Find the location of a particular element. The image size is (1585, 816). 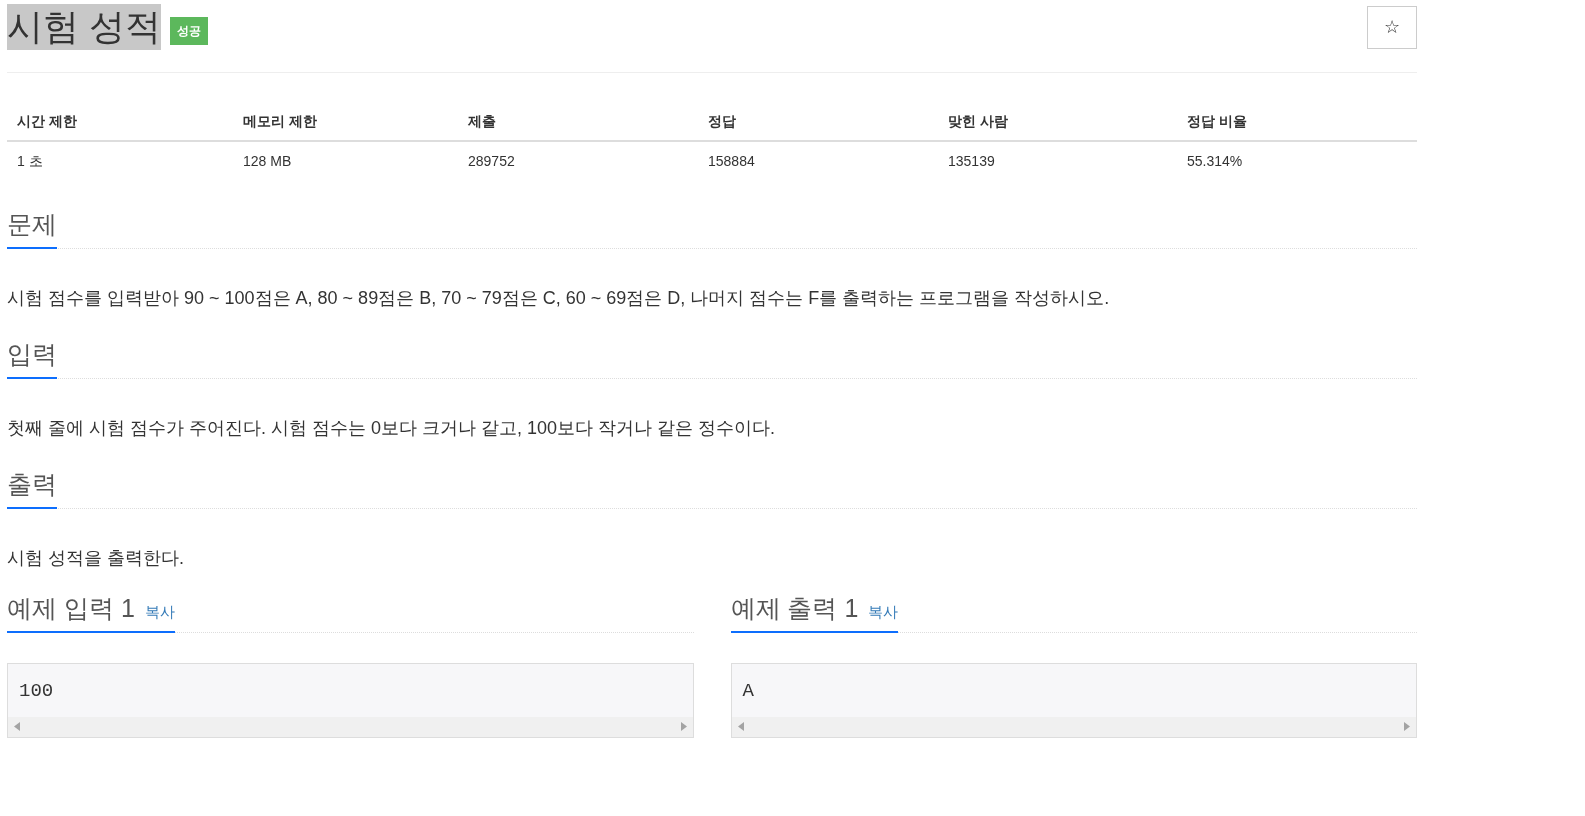

table-cell-text: 158884 is located at coordinates (731, 161).